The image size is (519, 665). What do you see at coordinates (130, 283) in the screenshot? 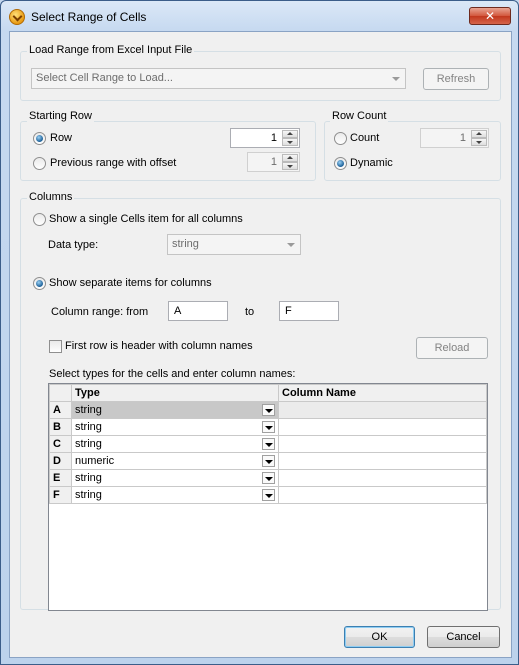
I see `separate-items-label: Show separate items for columns` at bounding box center [130, 283].